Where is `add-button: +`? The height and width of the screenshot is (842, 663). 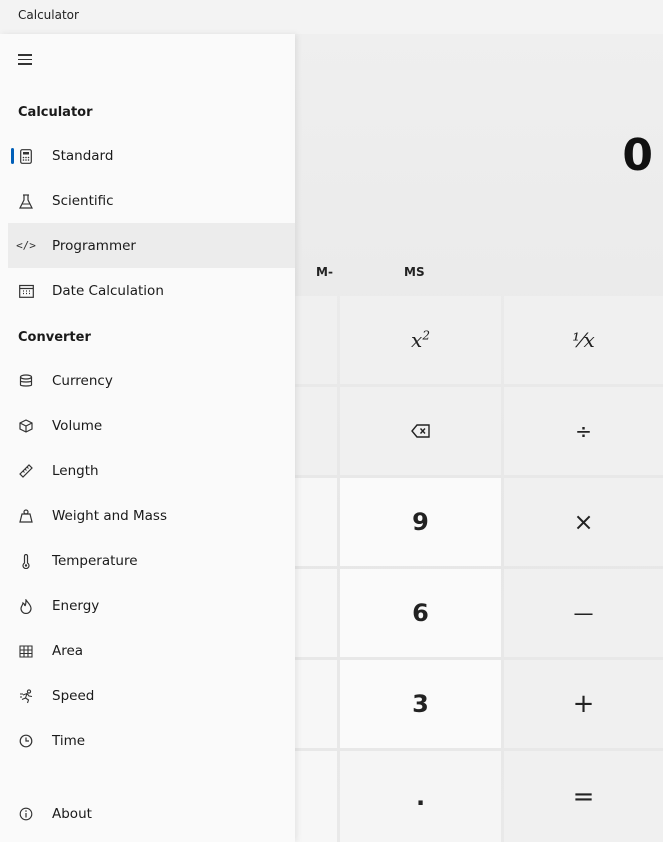 add-button: + is located at coordinates (583, 704).